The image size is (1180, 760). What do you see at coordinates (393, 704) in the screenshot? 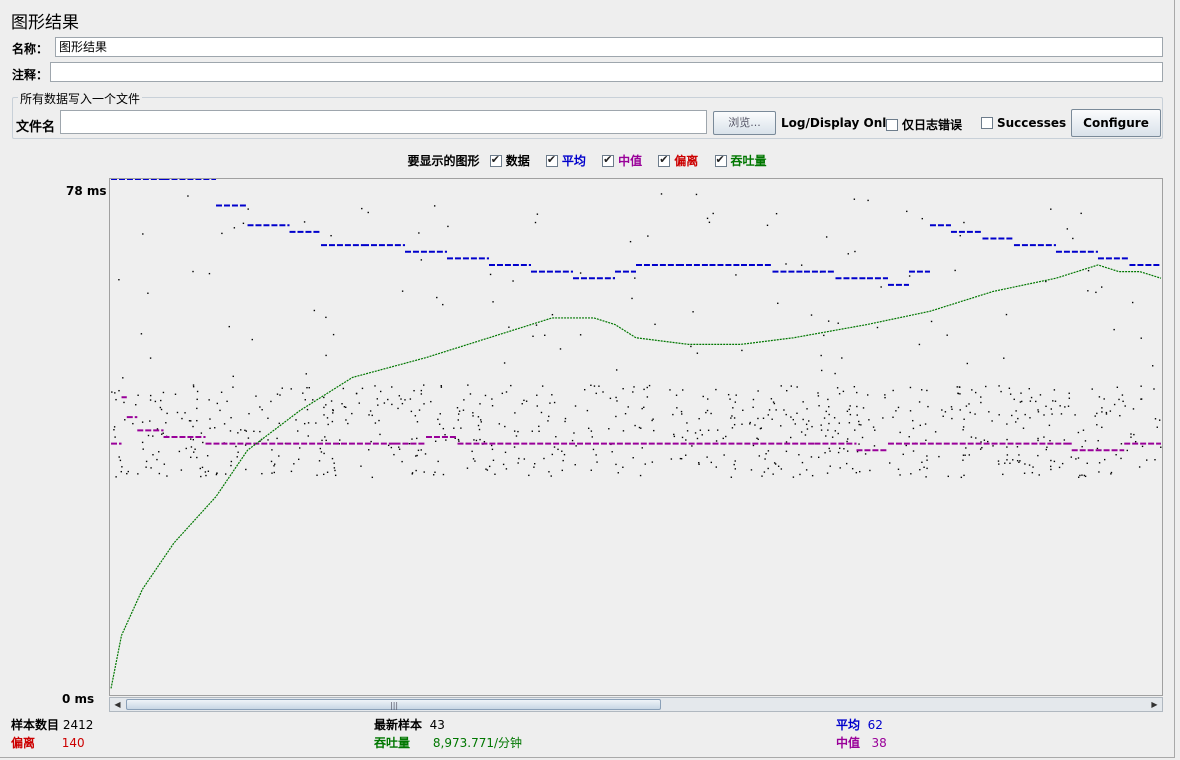
I see `scroll-thumb: |||` at bounding box center [393, 704].